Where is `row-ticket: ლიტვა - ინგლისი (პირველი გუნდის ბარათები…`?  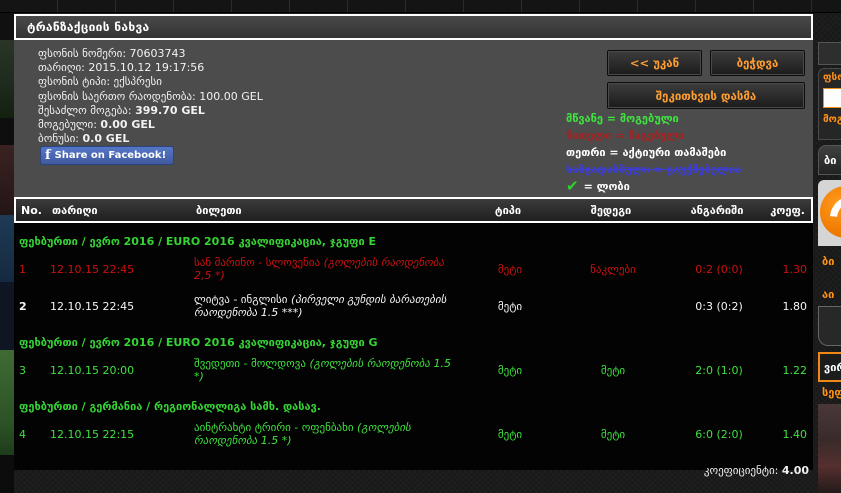
row-ticket: ლიტვა - ინგლისი (პირველი გუნდის ბარათები… is located at coordinates (330, 306).